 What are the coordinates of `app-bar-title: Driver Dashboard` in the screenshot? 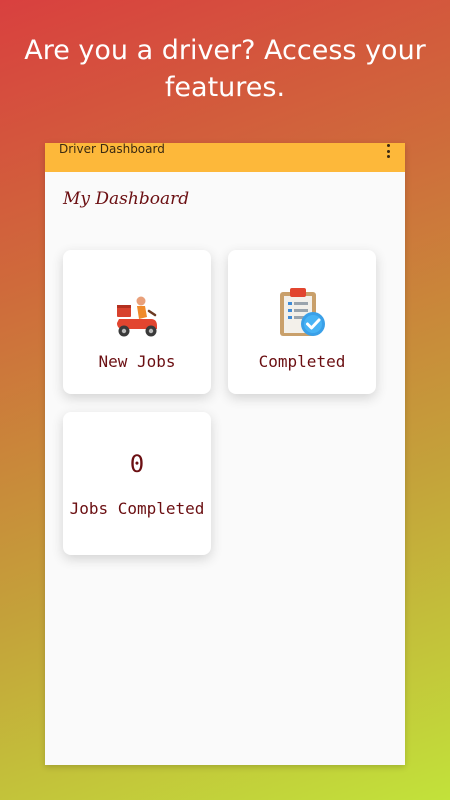 It's located at (112, 149).